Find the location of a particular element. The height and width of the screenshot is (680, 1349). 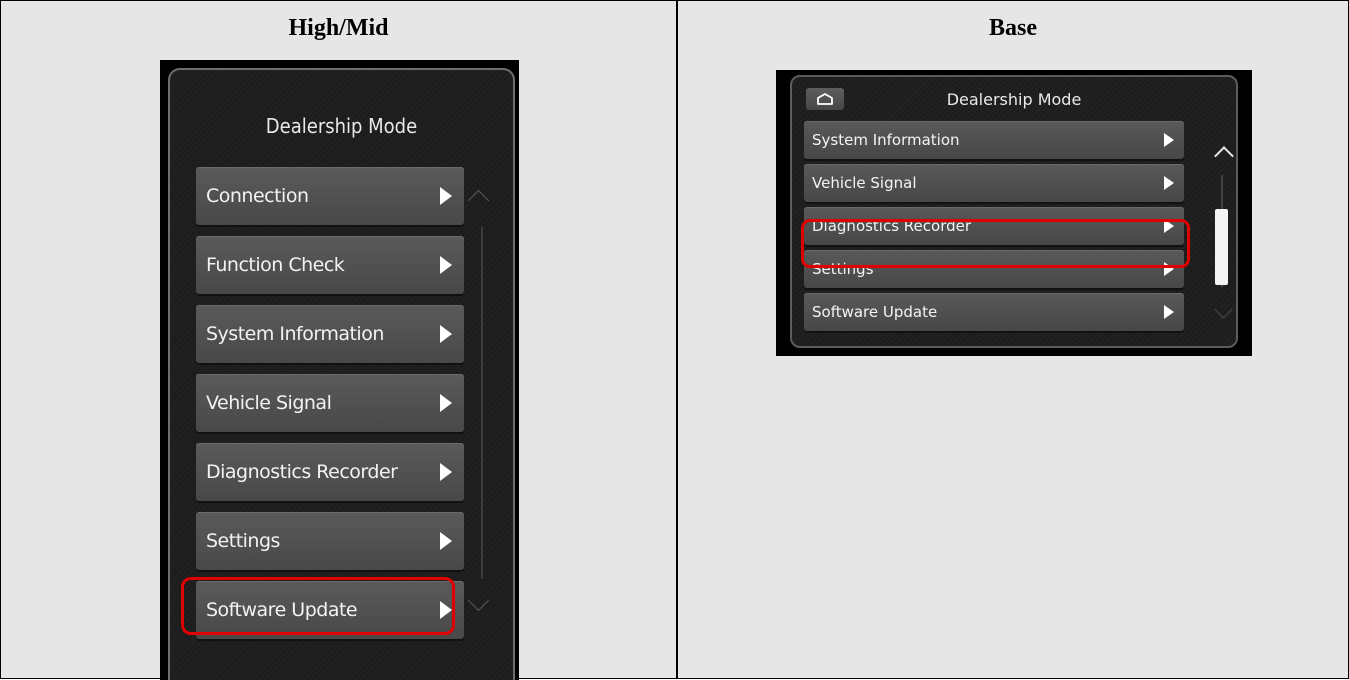

scroll-up-icon is located at coordinates (1224, 156).